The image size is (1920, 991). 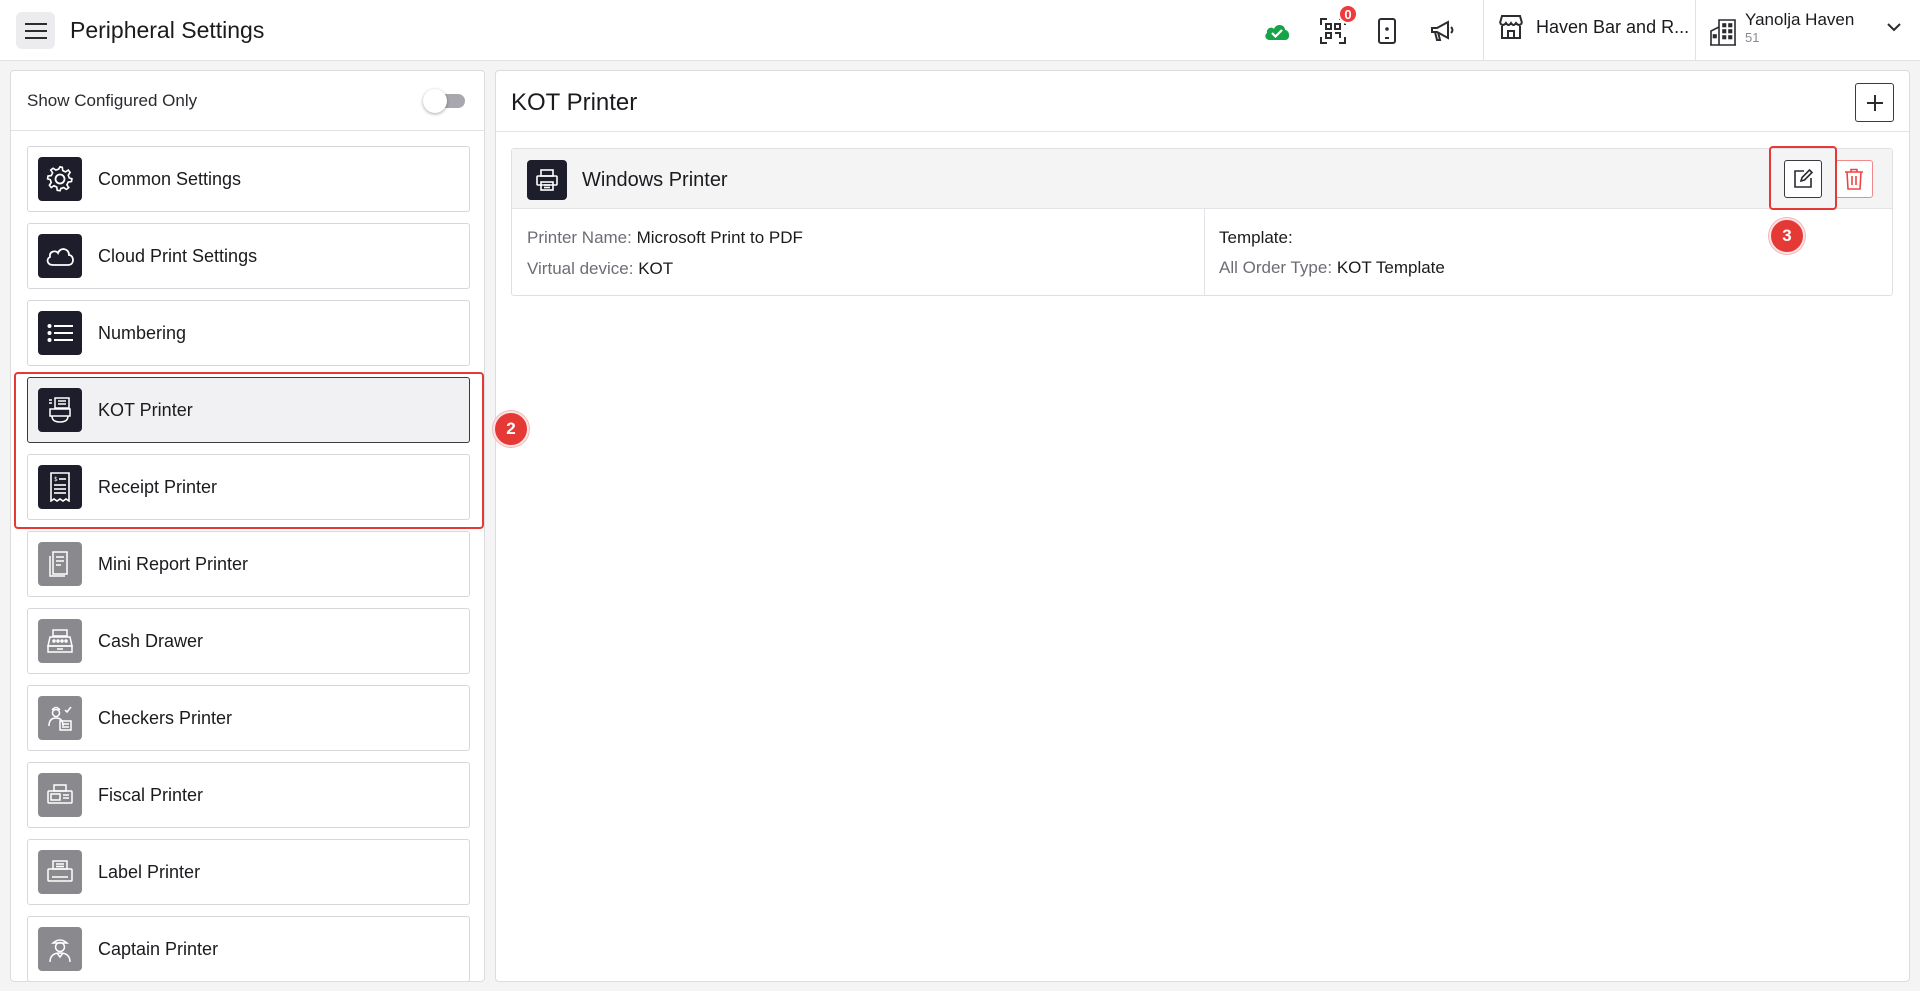 What do you see at coordinates (656, 268) in the screenshot?
I see `virtual-device-value: KOT` at bounding box center [656, 268].